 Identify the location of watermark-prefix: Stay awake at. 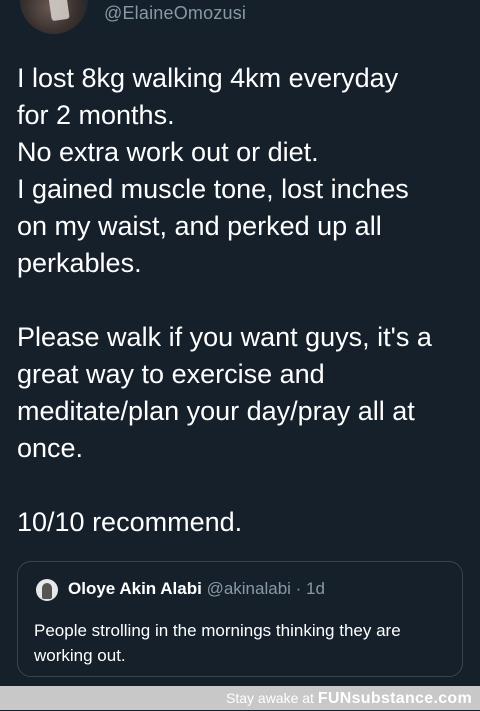
(272, 698).